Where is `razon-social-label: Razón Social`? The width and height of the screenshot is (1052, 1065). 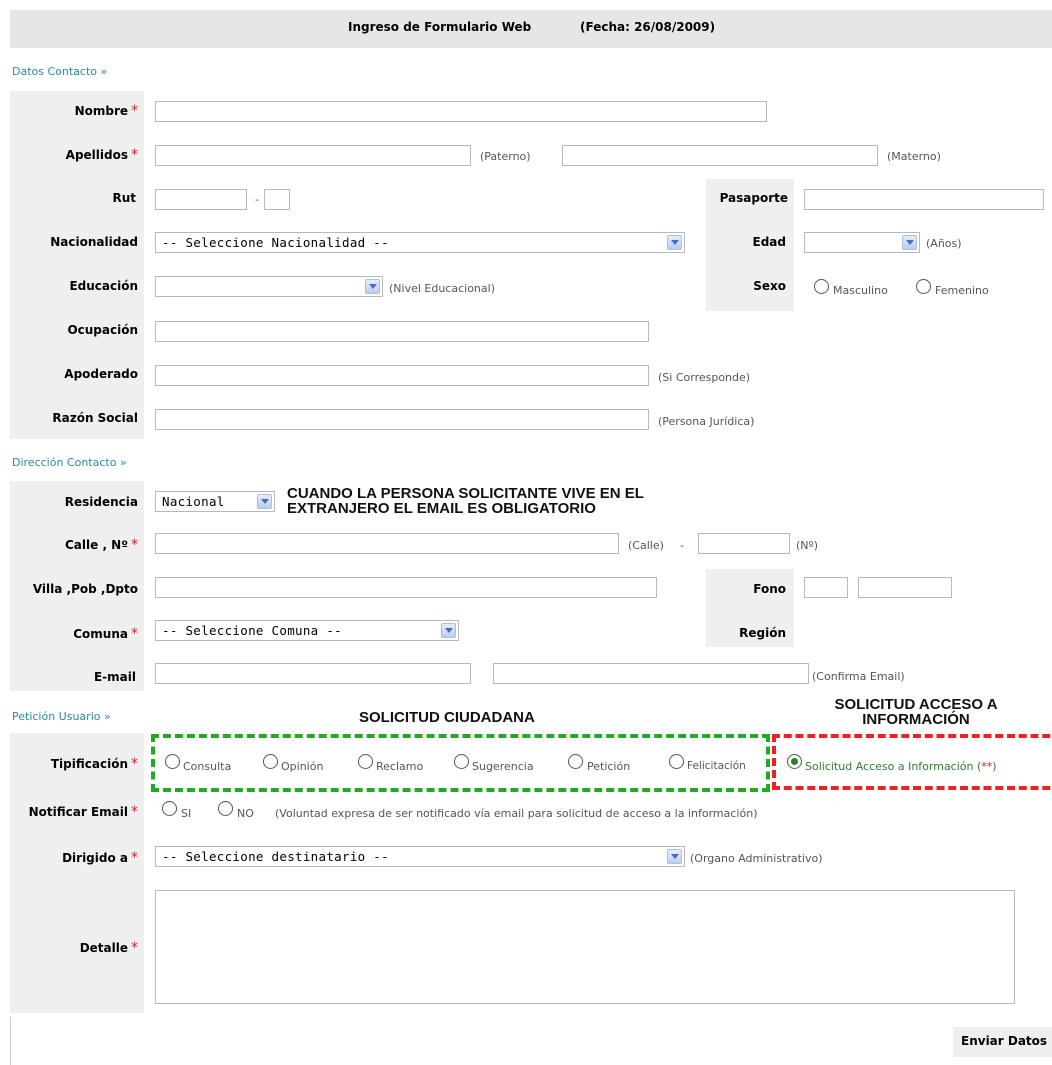
razon-social-label: Razón Social is located at coordinates (95, 418).